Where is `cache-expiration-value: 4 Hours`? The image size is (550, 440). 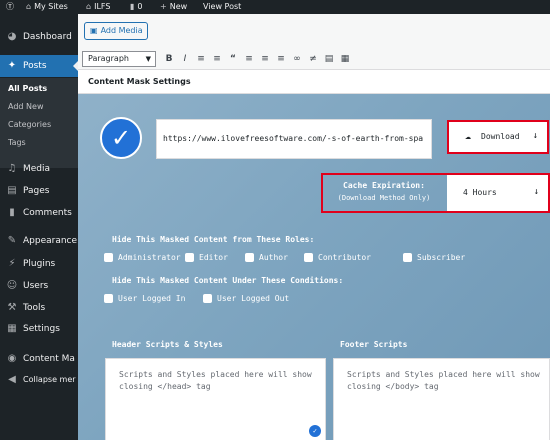 cache-expiration-value: 4 Hours is located at coordinates (480, 192).